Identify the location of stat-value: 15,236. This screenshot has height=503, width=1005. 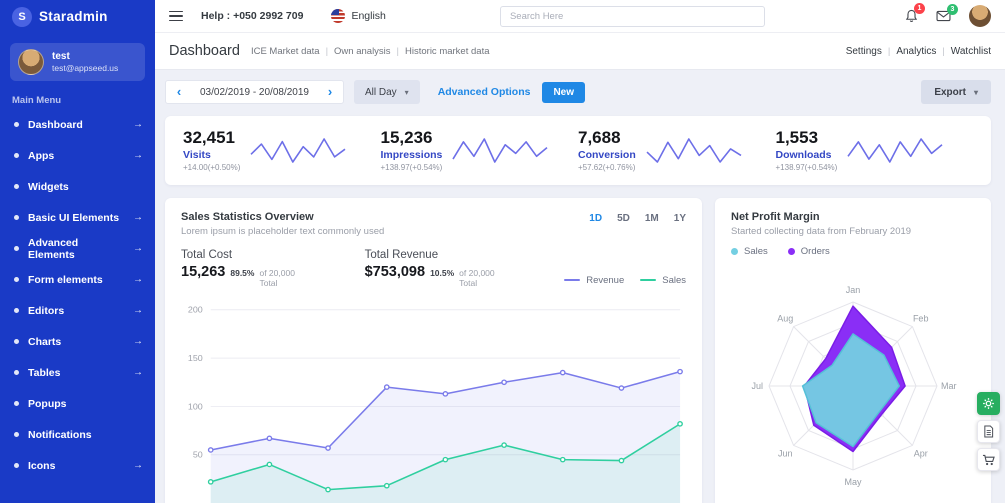
(406, 137).